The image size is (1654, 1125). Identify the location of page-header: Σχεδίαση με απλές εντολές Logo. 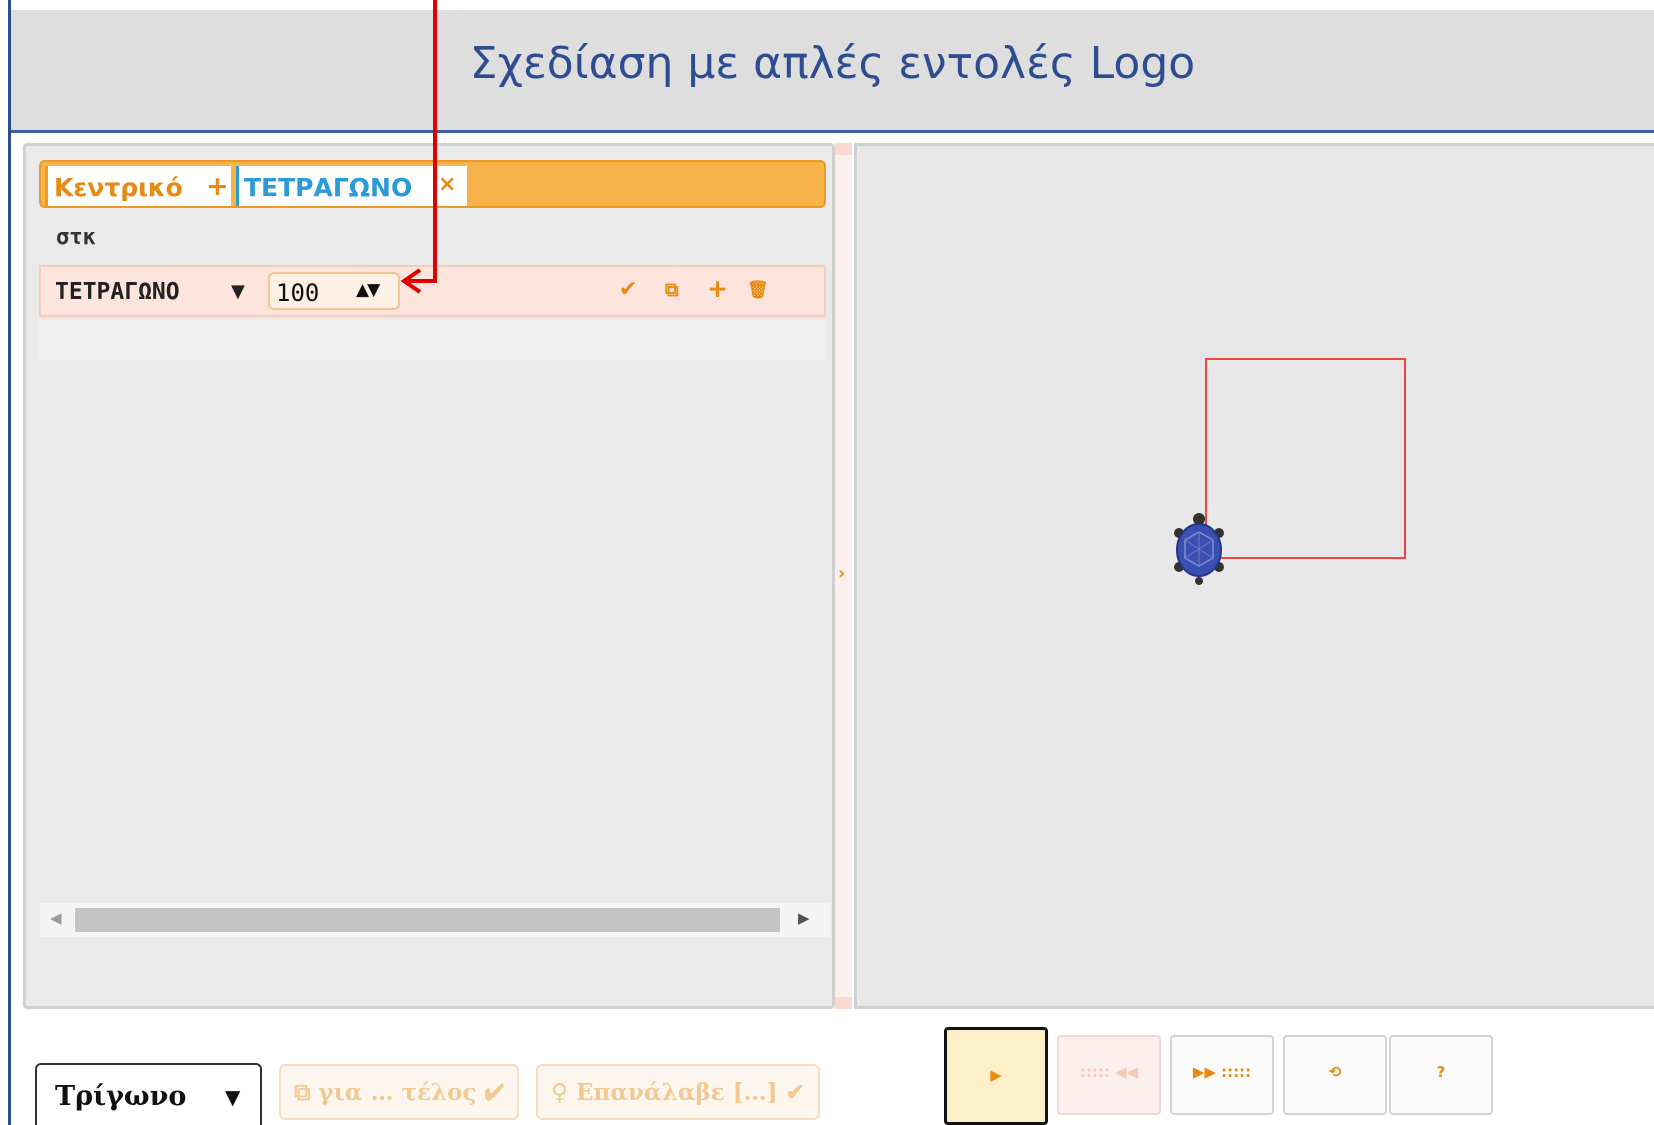
(832, 71).